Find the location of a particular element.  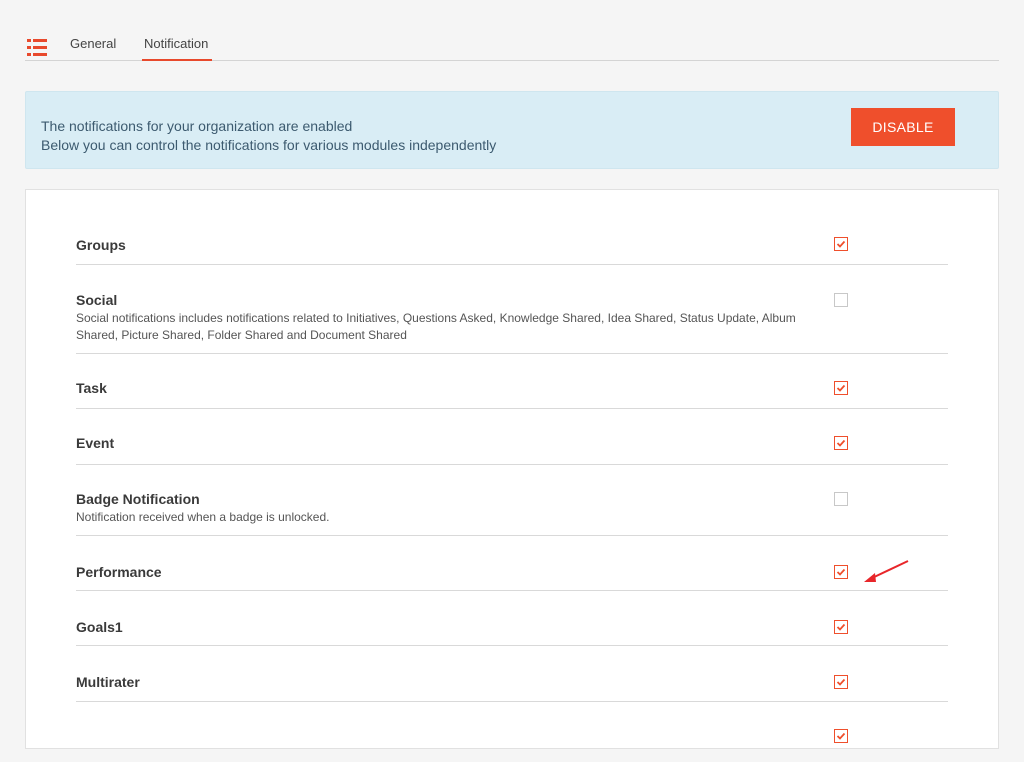

notification-title: Groups is located at coordinates (101, 245).